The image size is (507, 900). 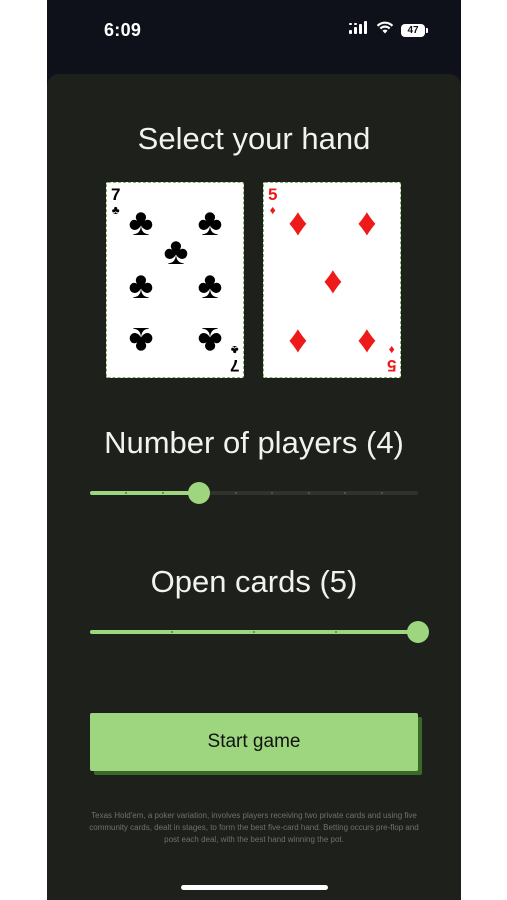 What do you see at coordinates (414, 30) in the screenshot?
I see `battery-icon: 47` at bounding box center [414, 30].